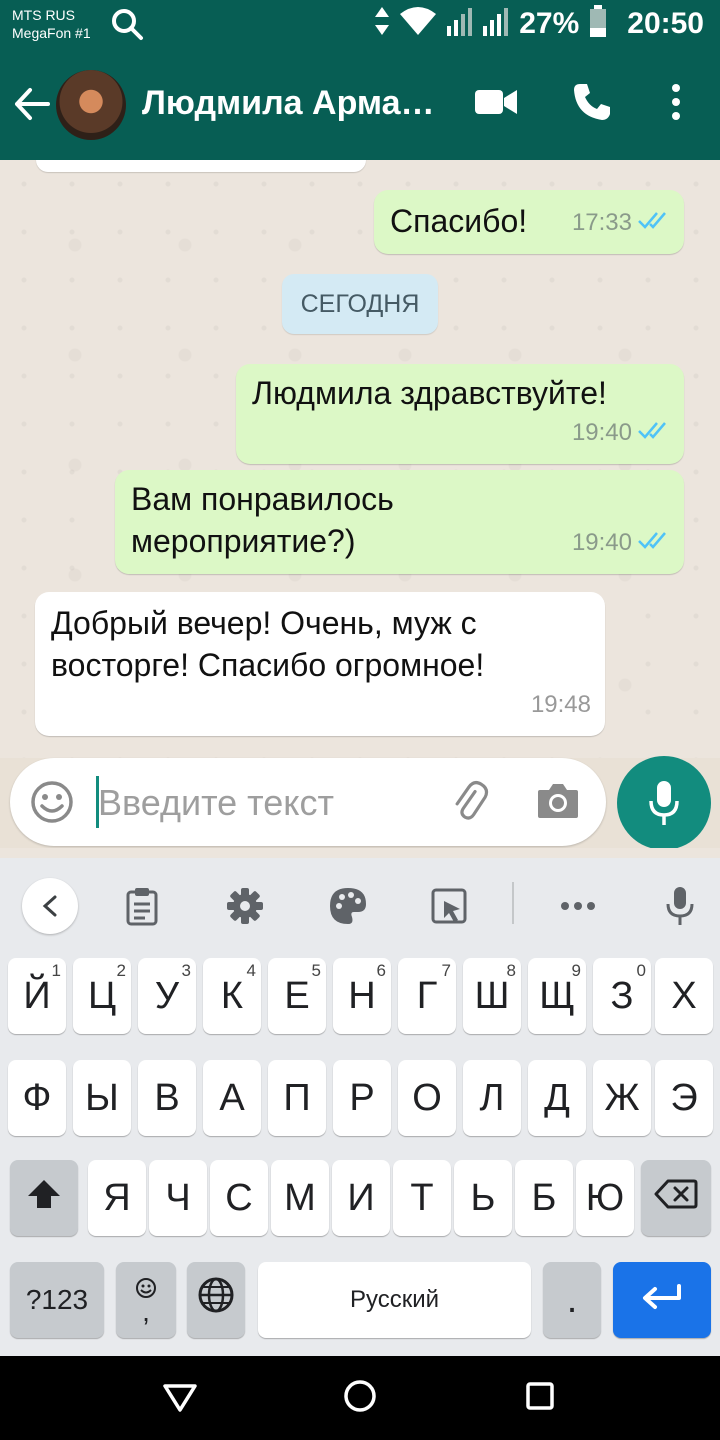 The image size is (720, 1440). What do you see at coordinates (57, 1300) in the screenshot?
I see `symbols-key: ?123` at bounding box center [57, 1300].